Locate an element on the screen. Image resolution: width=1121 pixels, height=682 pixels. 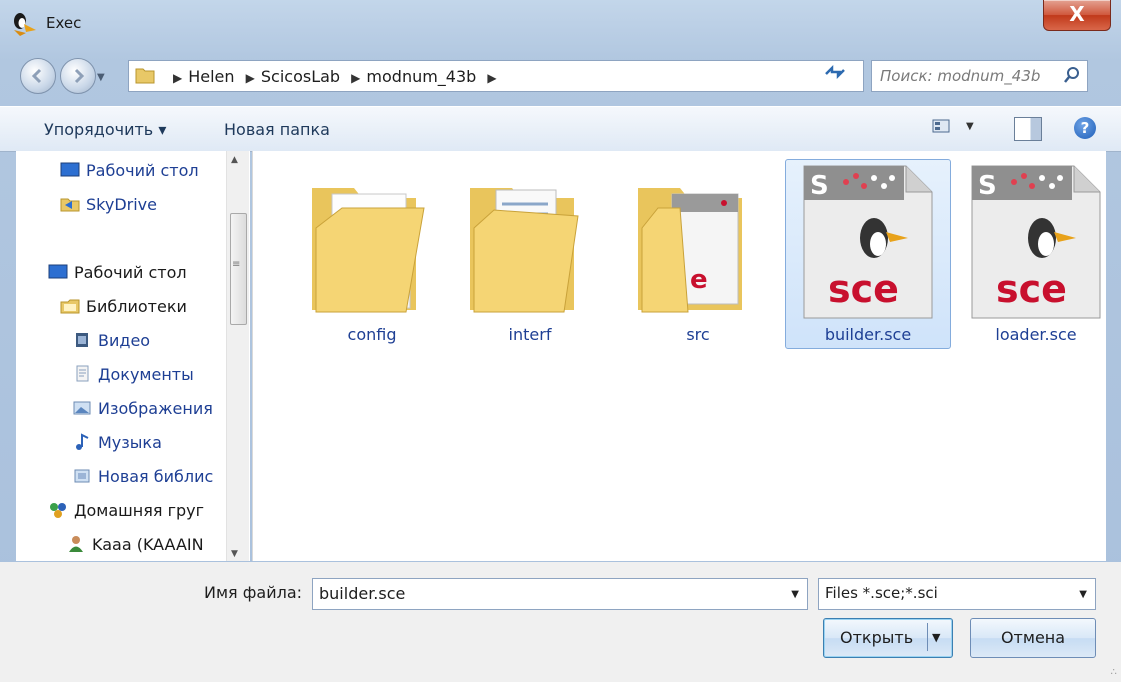
search-input: Поиск: modnum_43b is located at coordinates (979, 76).